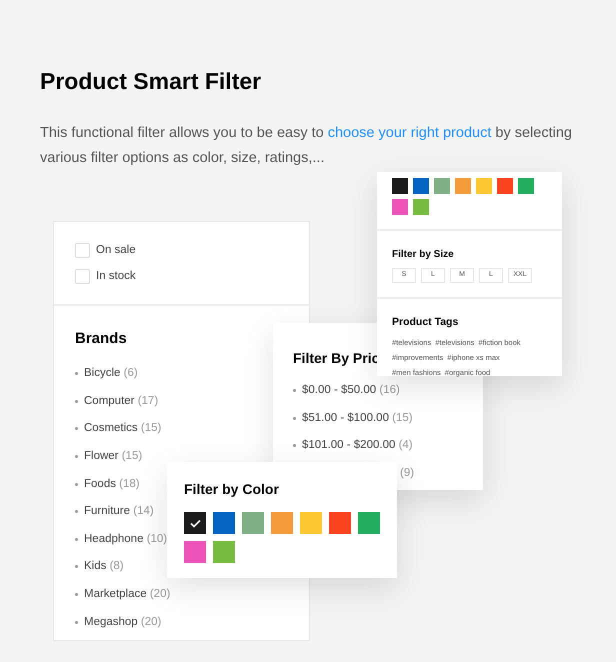  What do you see at coordinates (112, 484) in the screenshot?
I see `brand-item: Foods (18)` at bounding box center [112, 484].